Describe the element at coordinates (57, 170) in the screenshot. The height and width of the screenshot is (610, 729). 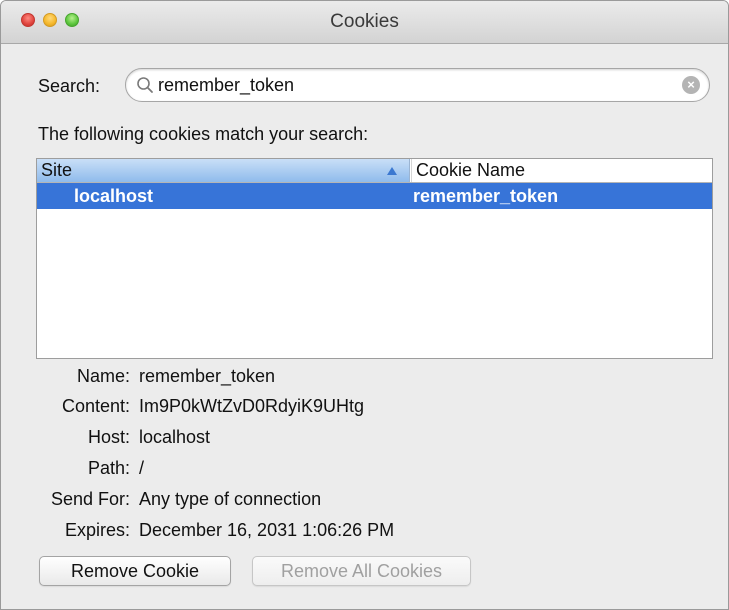
I see `column-header-site-label: Site` at that location.